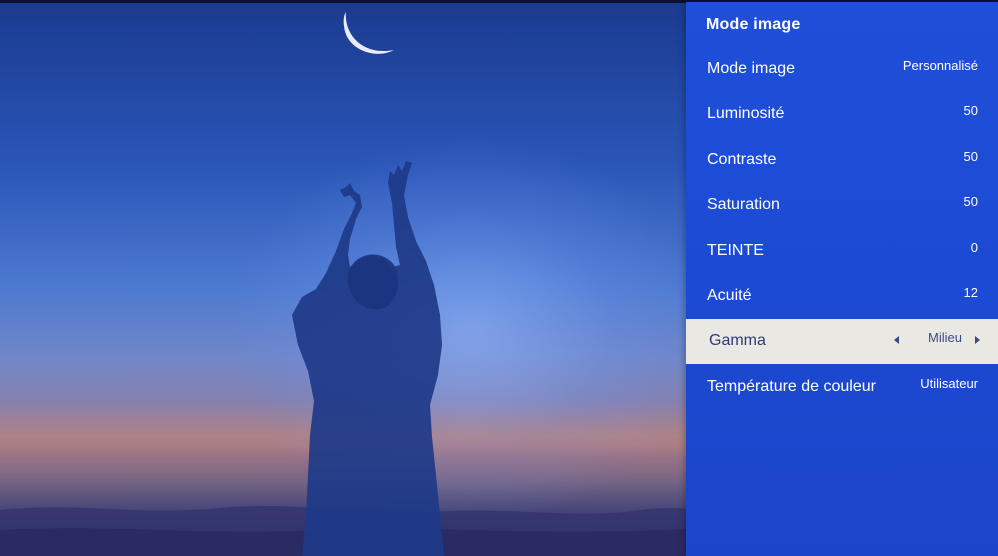  I want to click on menu-item-label: TEINTE, so click(735, 250).